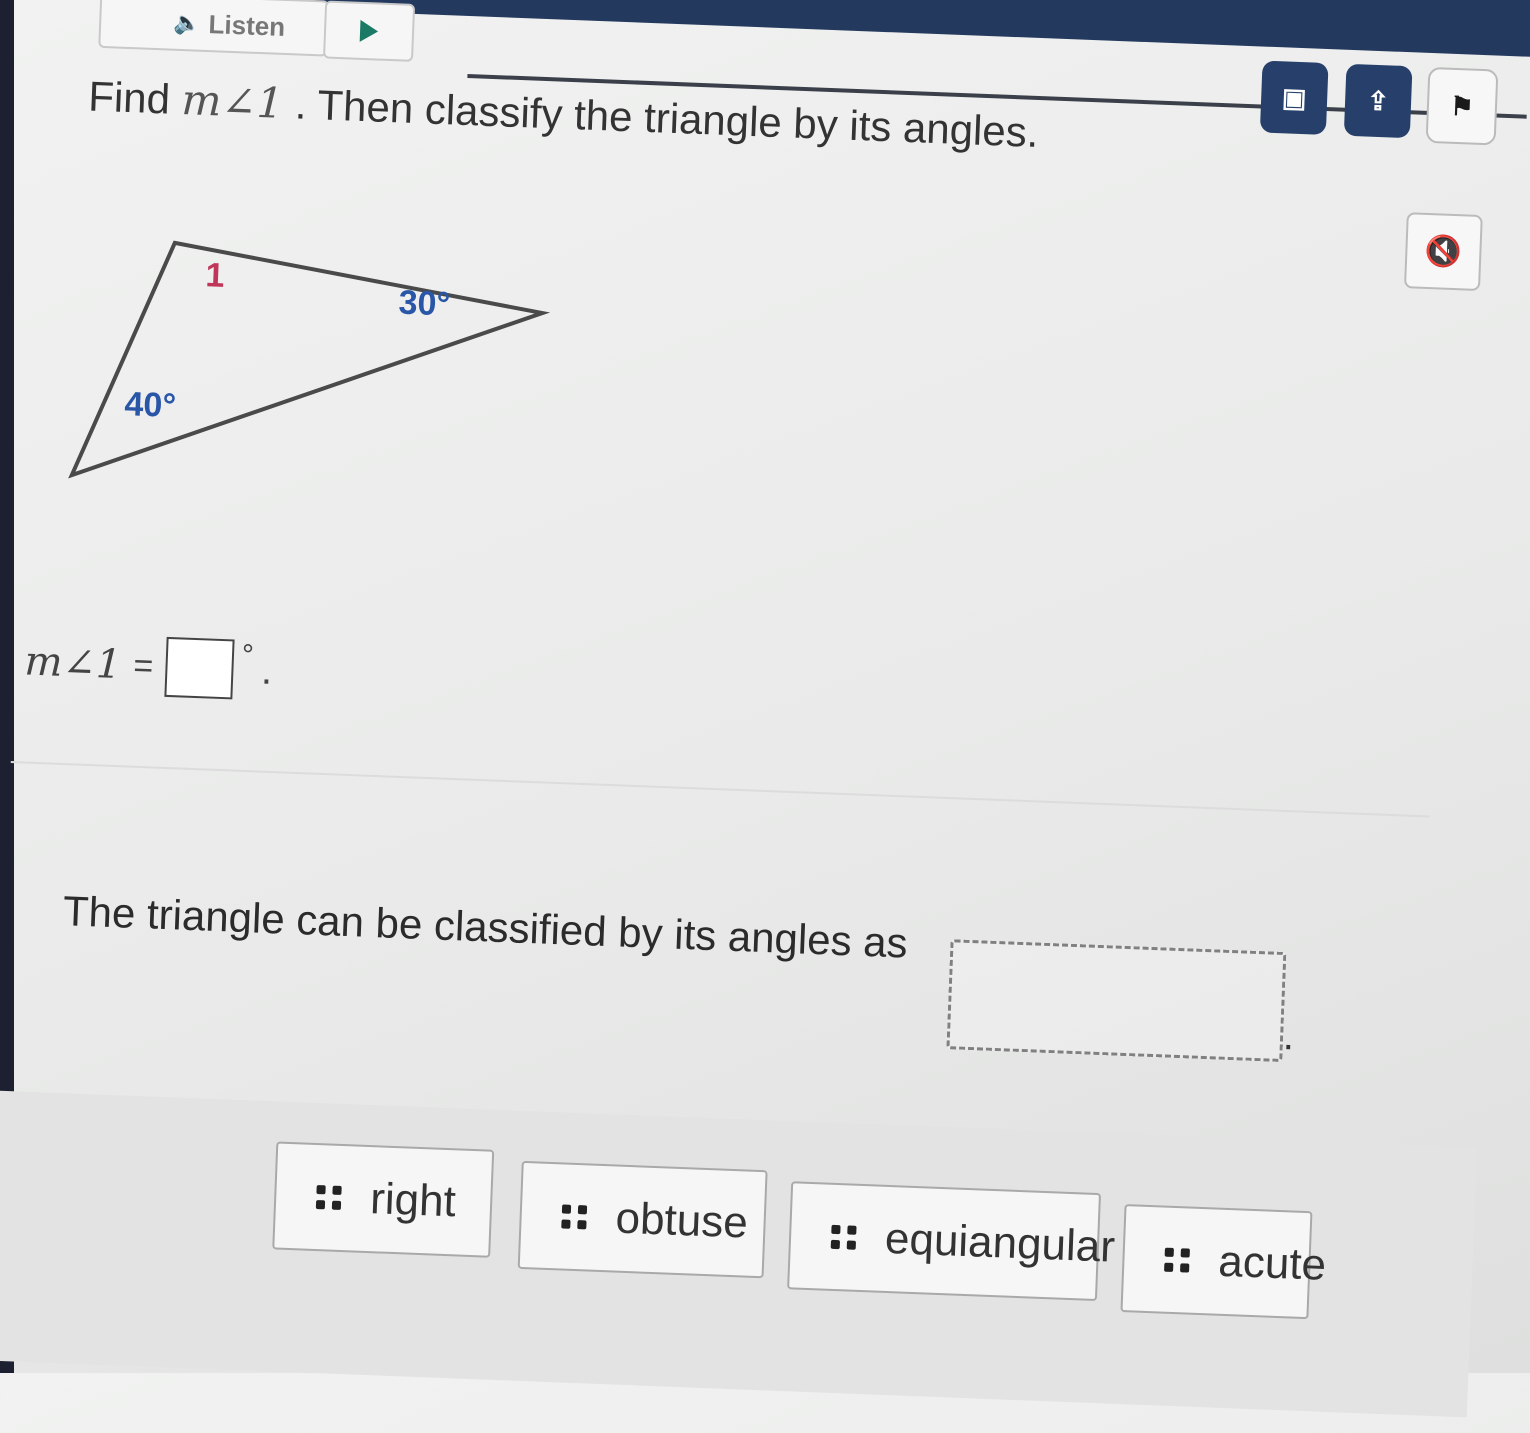  I want to click on angle-1-label: 1, so click(215, 275).